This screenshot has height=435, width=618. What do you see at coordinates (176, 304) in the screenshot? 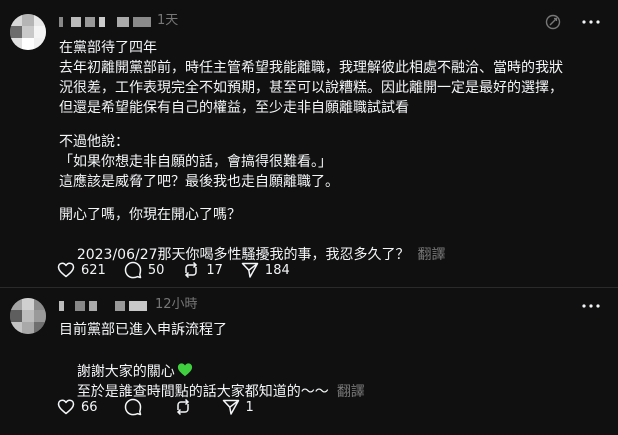
I see `reply-time: 12小時` at bounding box center [176, 304].